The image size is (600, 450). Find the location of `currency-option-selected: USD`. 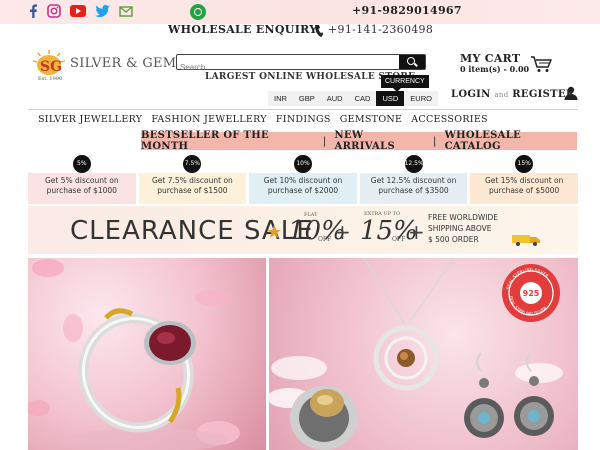

currency-option-selected: USD is located at coordinates (390, 98).